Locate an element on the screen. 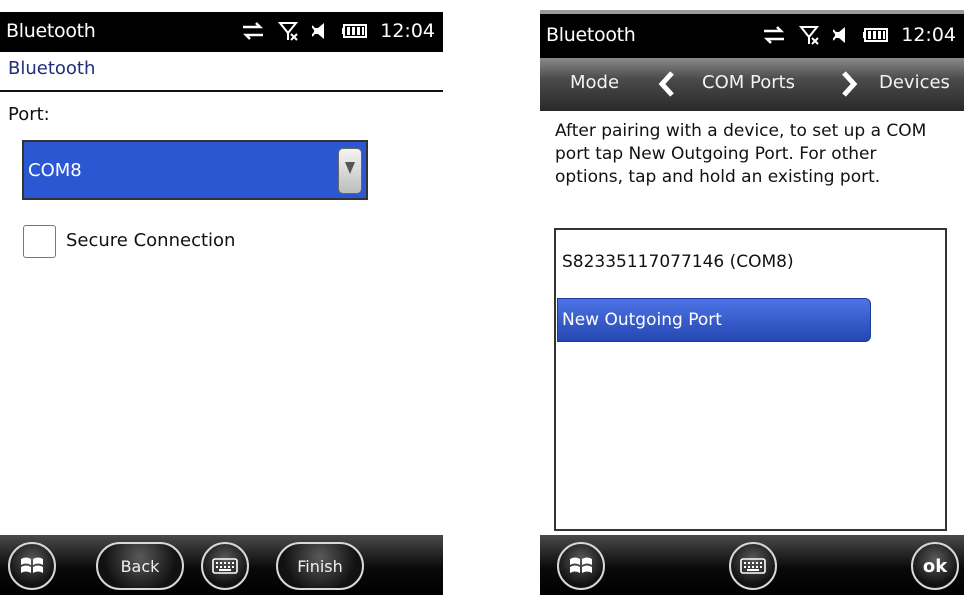 The width and height of the screenshot is (964, 595). port-label: Port: is located at coordinates (29, 114).